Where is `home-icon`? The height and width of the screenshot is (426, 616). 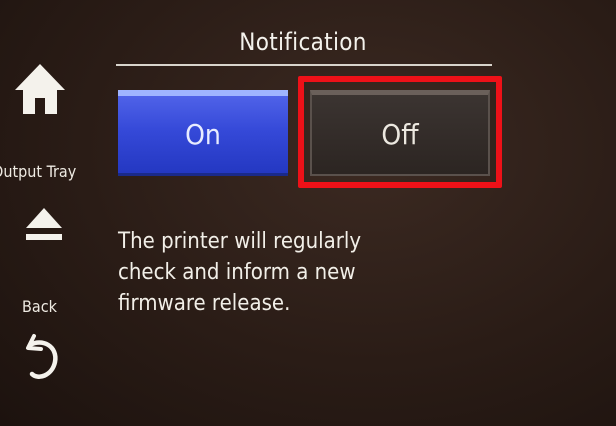 home-icon is located at coordinates (40, 89).